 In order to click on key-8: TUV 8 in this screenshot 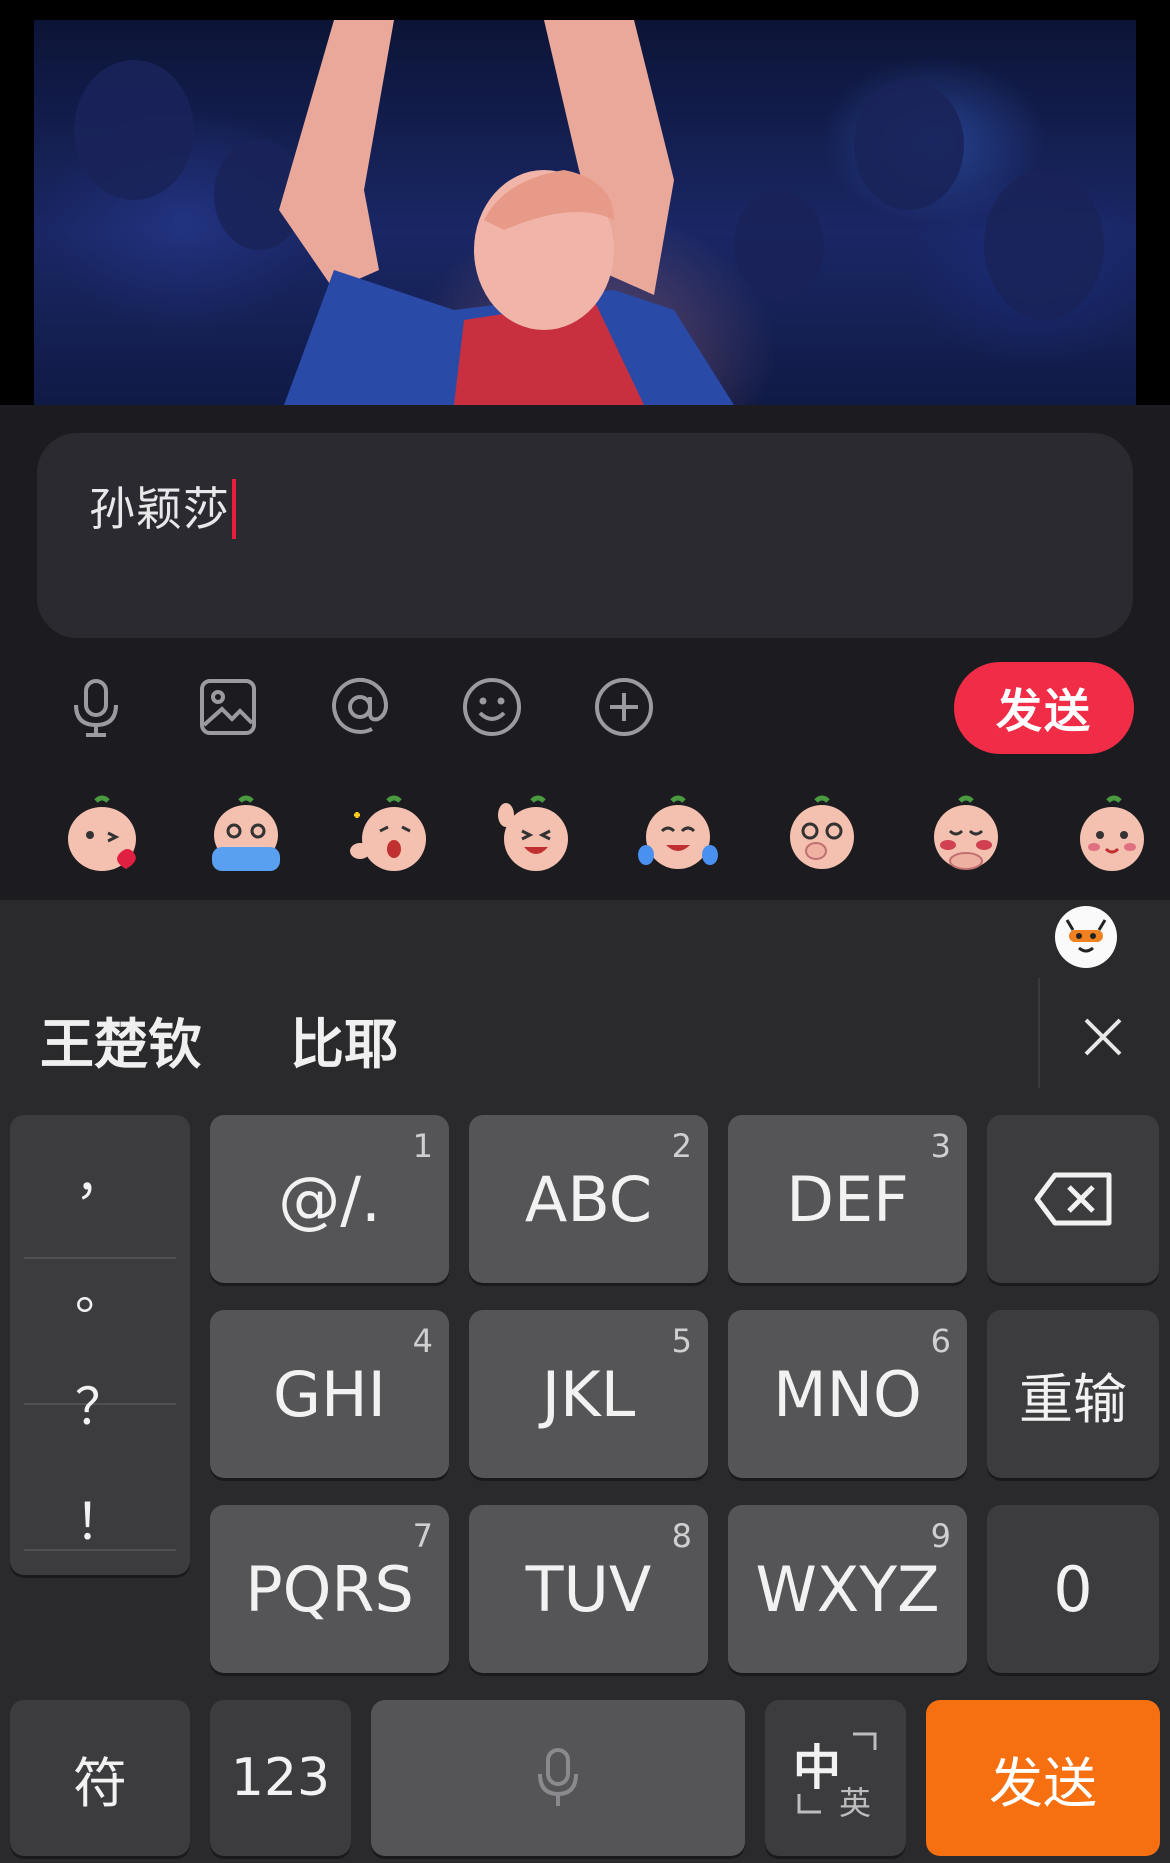, I will do `click(588, 1589)`.